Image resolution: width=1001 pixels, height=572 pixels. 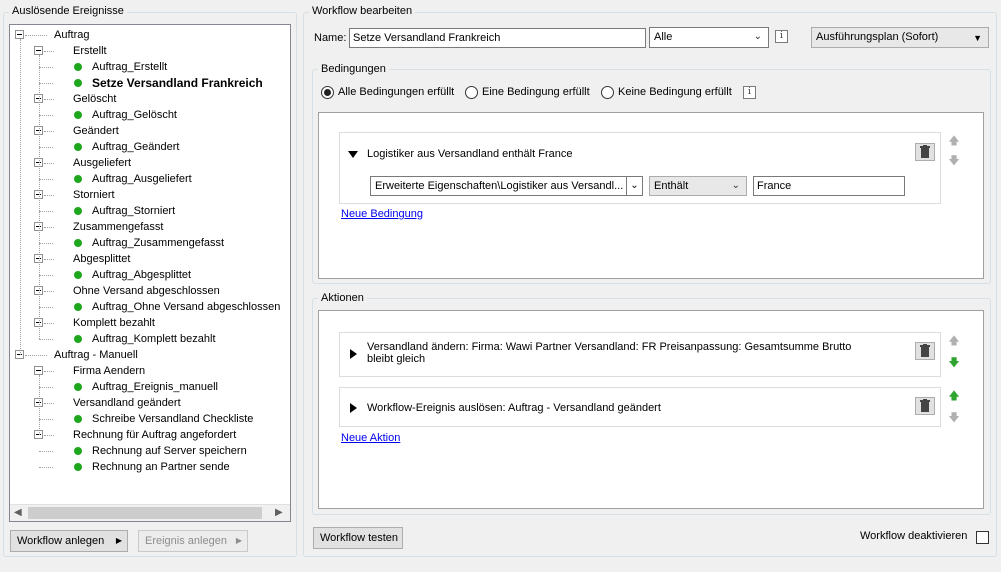 What do you see at coordinates (370, 438) in the screenshot?
I see `new-action-link: Neue Aktion` at bounding box center [370, 438].